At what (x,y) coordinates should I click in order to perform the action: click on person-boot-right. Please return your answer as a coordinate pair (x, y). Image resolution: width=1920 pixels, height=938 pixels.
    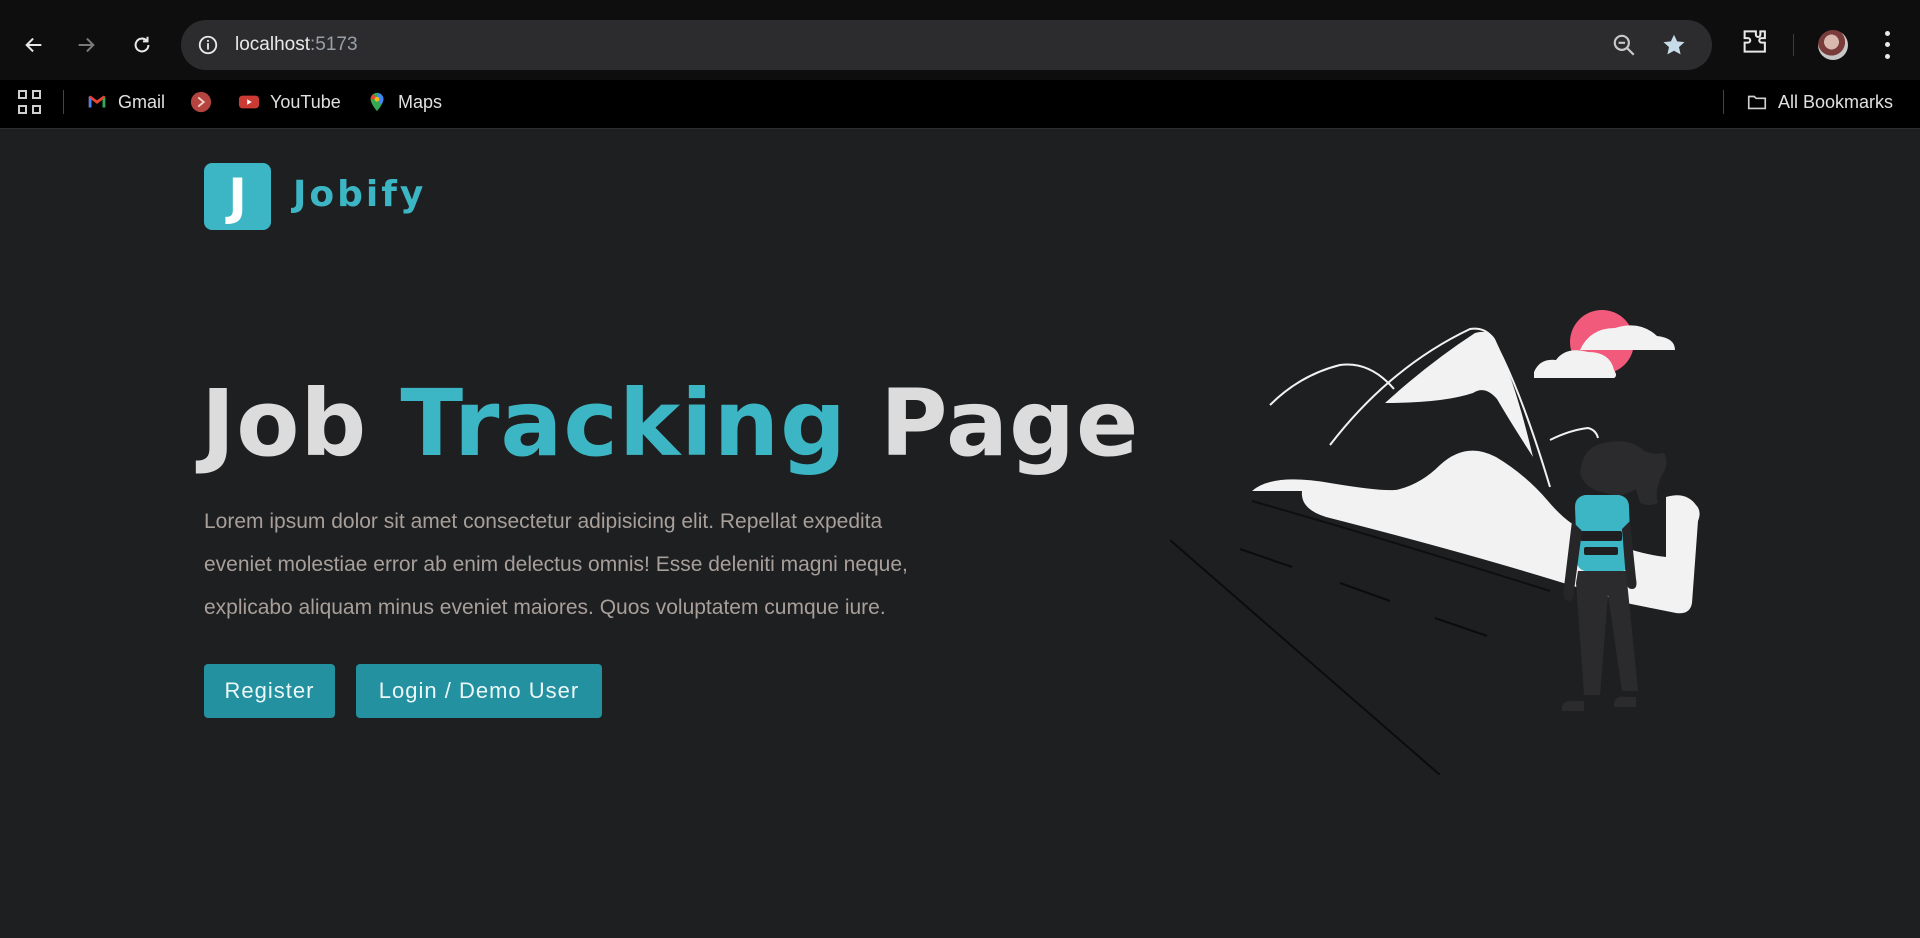
    Looking at the image, I should click on (1625, 701).